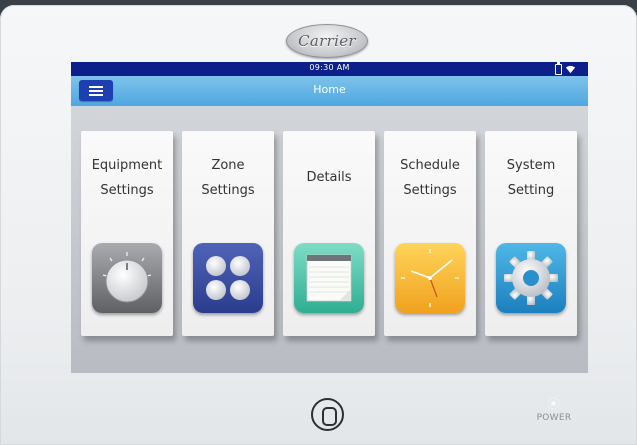  Describe the element at coordinates (531, 165) in the screenshot. I see `tile-label-line1: System` at that location.